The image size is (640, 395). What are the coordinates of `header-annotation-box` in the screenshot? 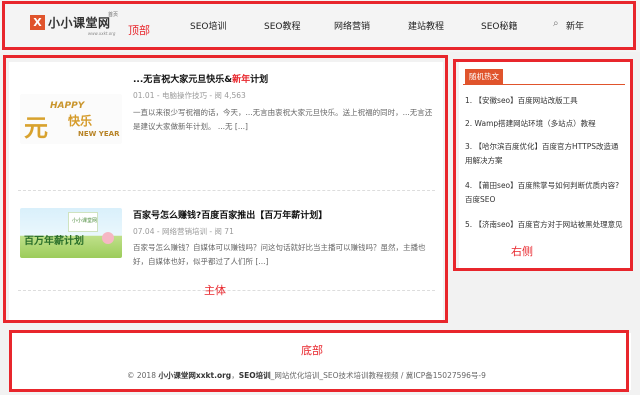 It's located at (319, 25).